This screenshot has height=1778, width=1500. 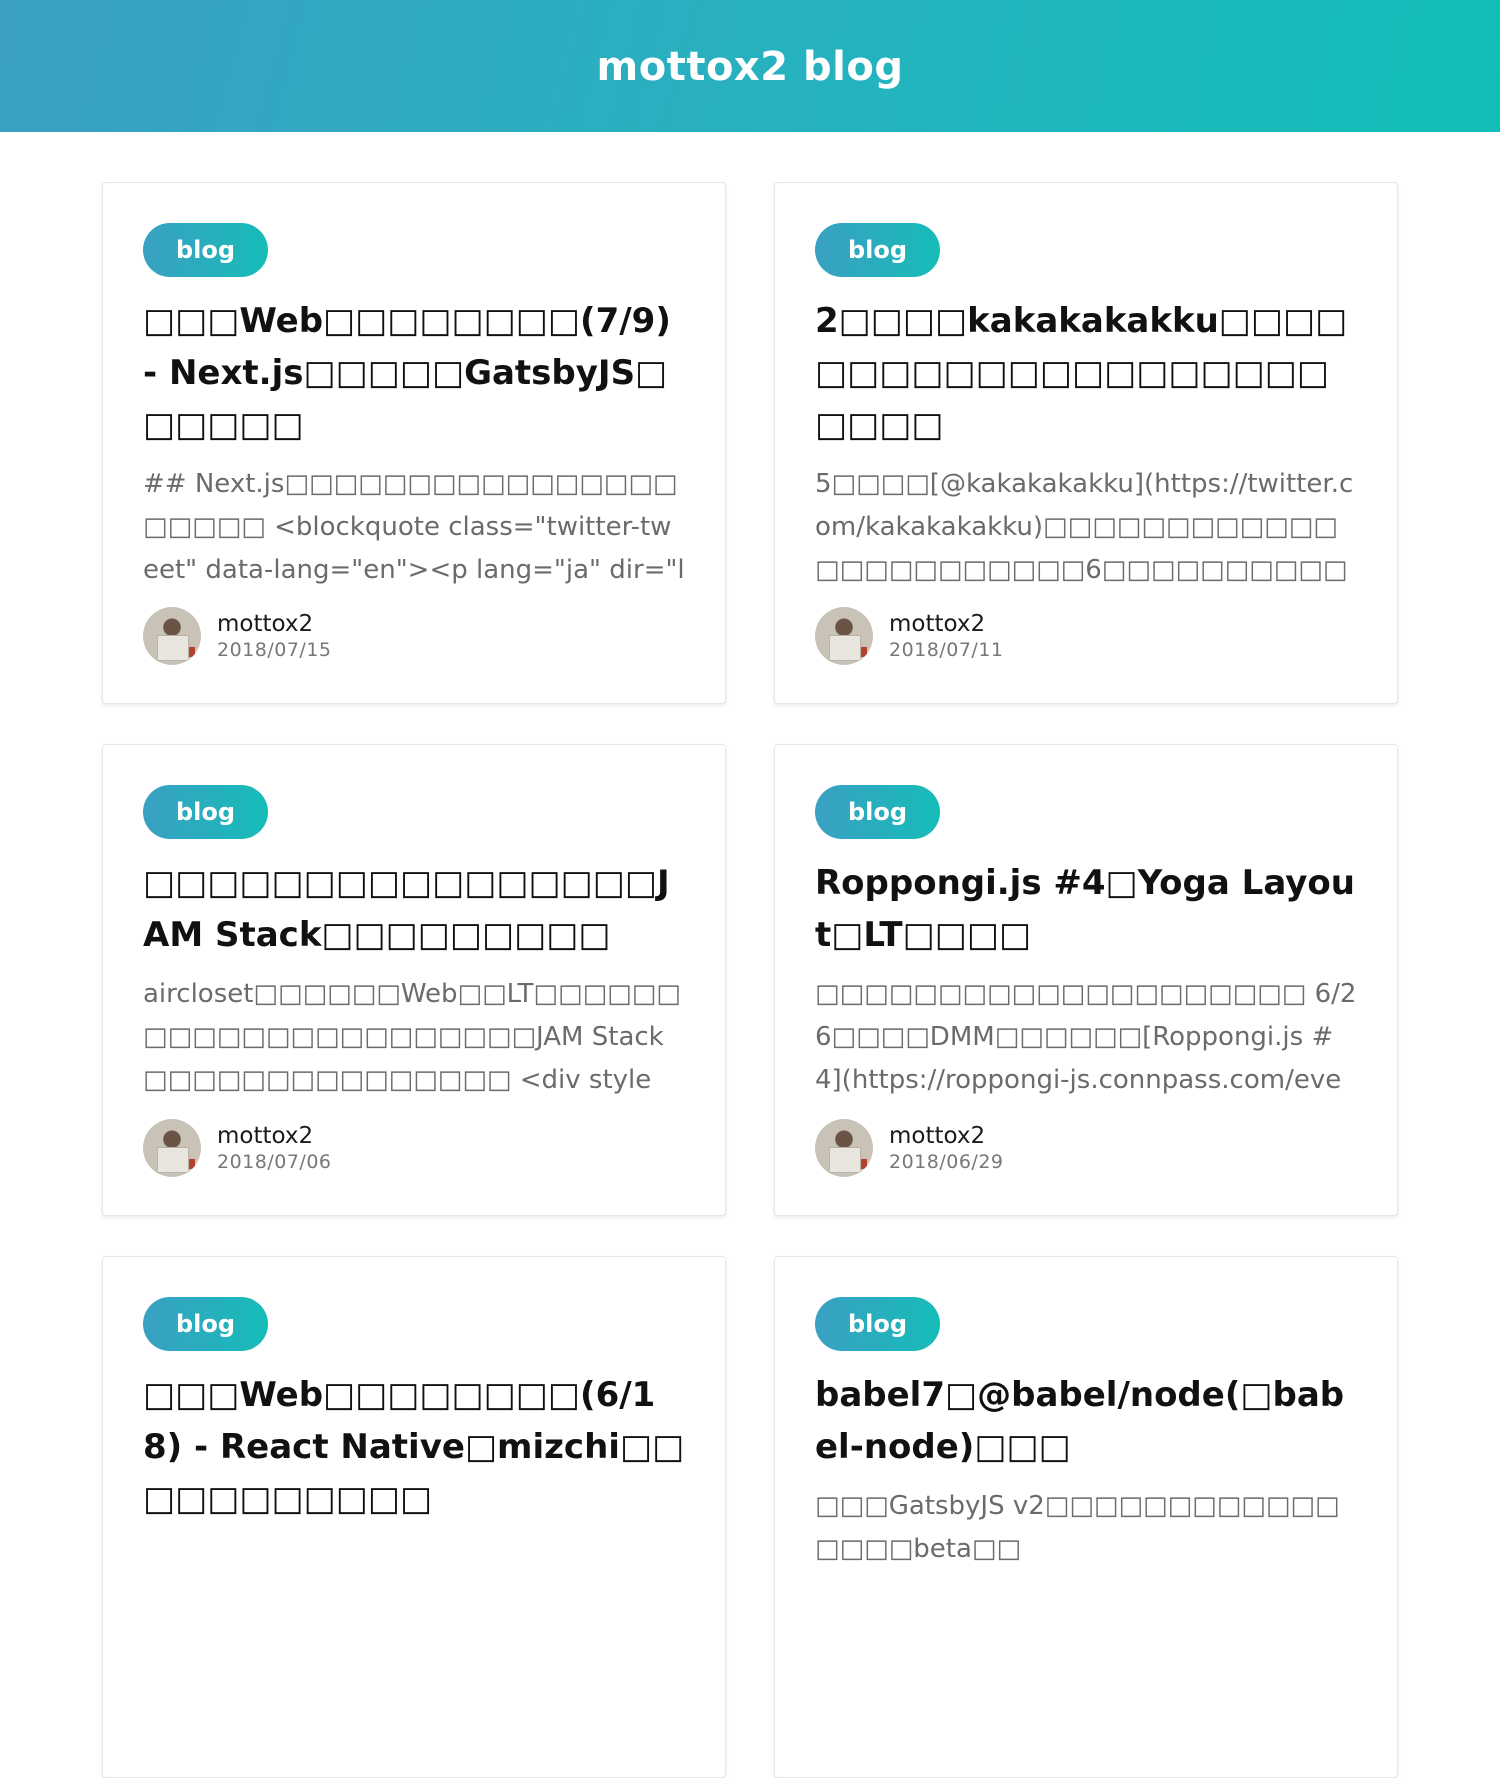 I want to click on author-info: mottox2 2018/07/11, so click(x=909, y=636).